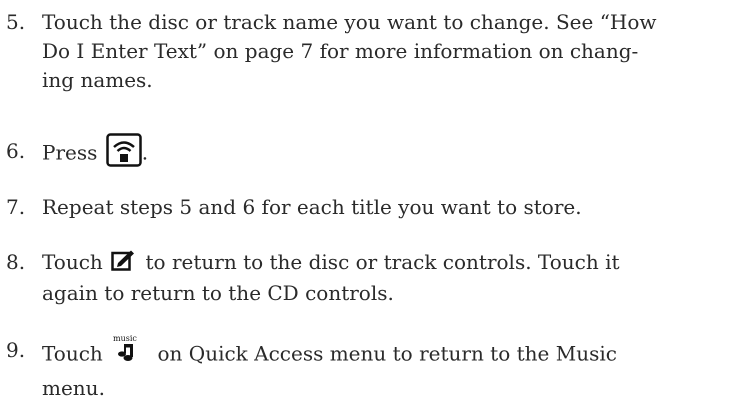 The width and height of the screenshot is (742, 413). Describe the element at coordinates (97, 80) in the screenshot. I see `step-5-line-3: ing names.` at that location.